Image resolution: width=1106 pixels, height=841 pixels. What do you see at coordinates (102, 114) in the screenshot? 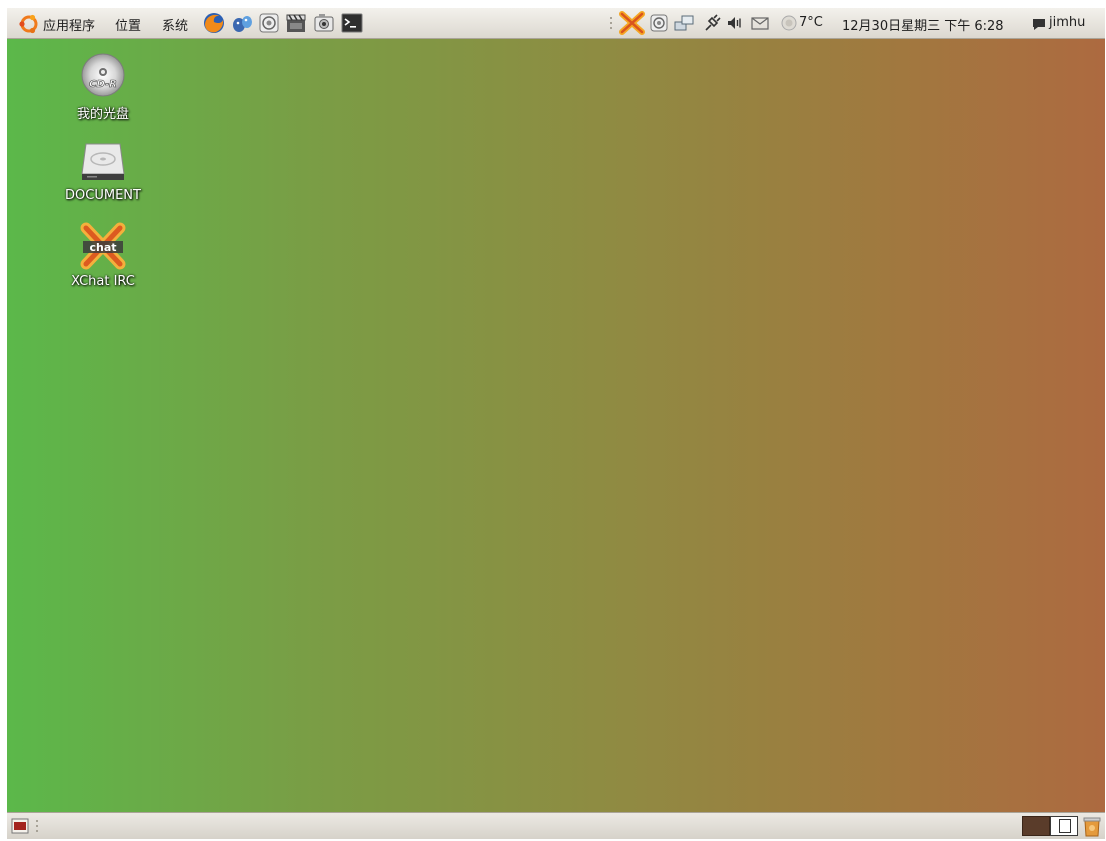
I see `desktop-icon-label: 我的光盘` at bounding box center [102, 114].